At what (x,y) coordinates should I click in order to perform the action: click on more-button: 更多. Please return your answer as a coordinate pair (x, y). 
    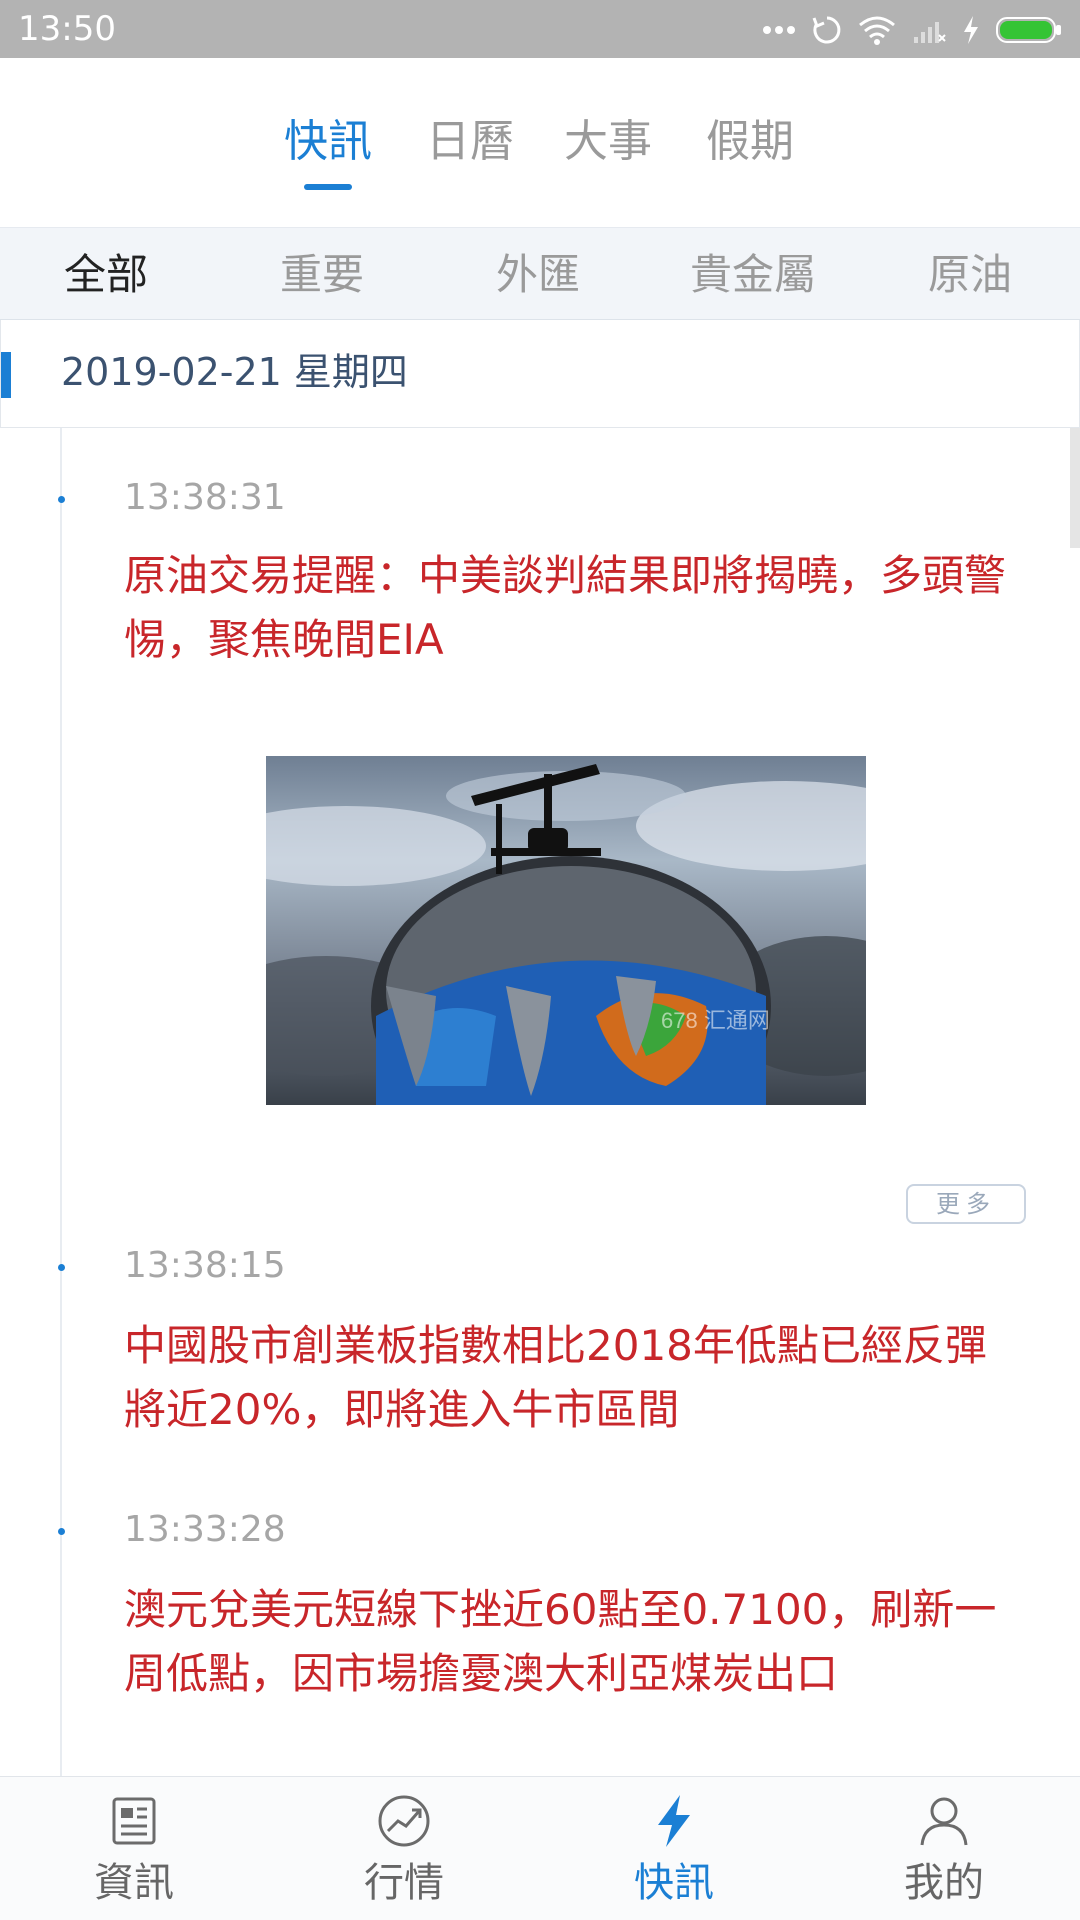
    Looking at the image, I should click on (966, 1204).